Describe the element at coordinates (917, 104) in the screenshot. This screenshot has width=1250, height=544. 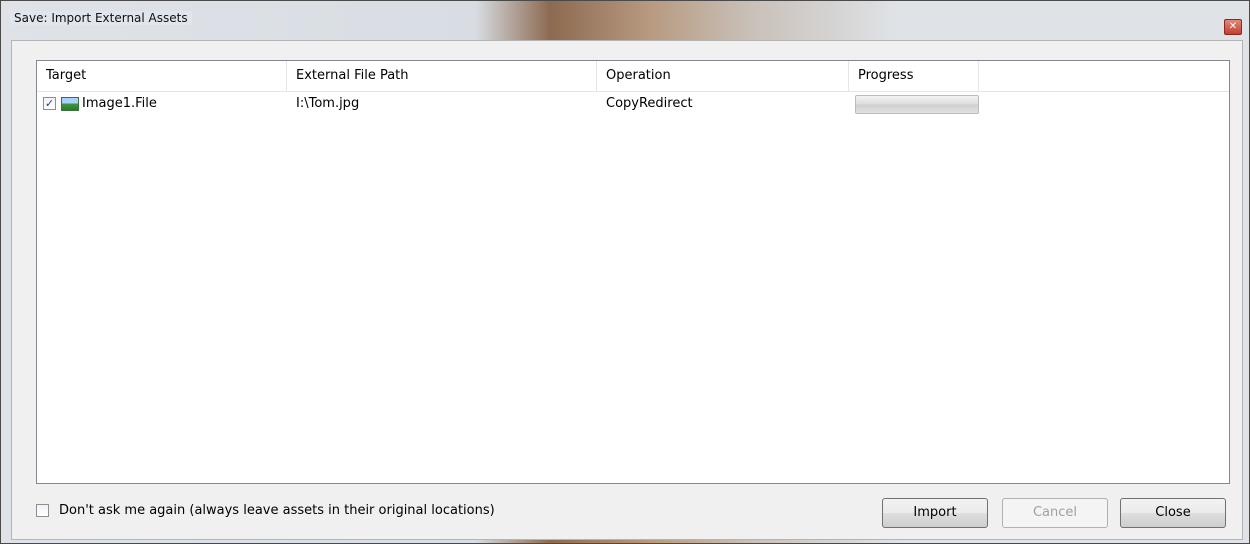
I see `row-progress-bar` at that location.